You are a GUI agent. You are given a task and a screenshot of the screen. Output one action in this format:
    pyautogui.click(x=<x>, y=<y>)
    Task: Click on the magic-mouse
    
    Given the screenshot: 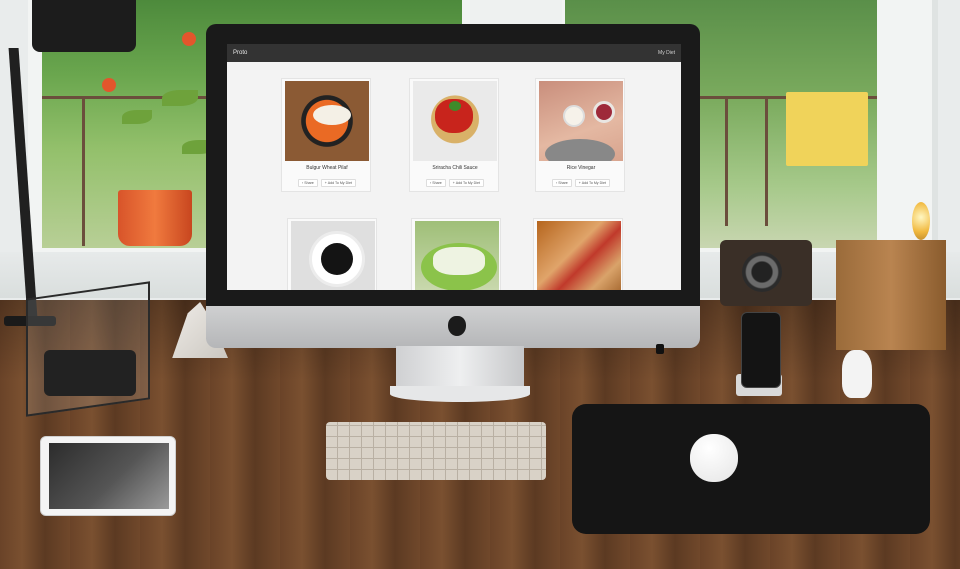 What is the action you would take?
    pyautogui.click(x=714, y=458)
    